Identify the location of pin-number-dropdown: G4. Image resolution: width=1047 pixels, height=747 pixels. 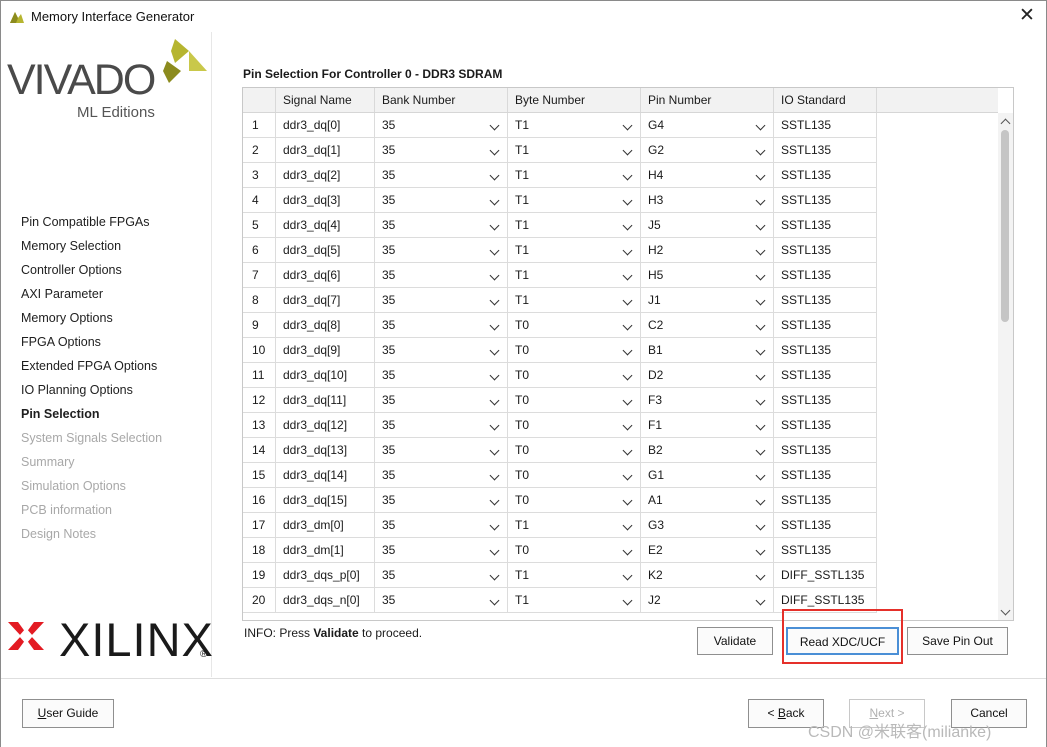
(707, 125).